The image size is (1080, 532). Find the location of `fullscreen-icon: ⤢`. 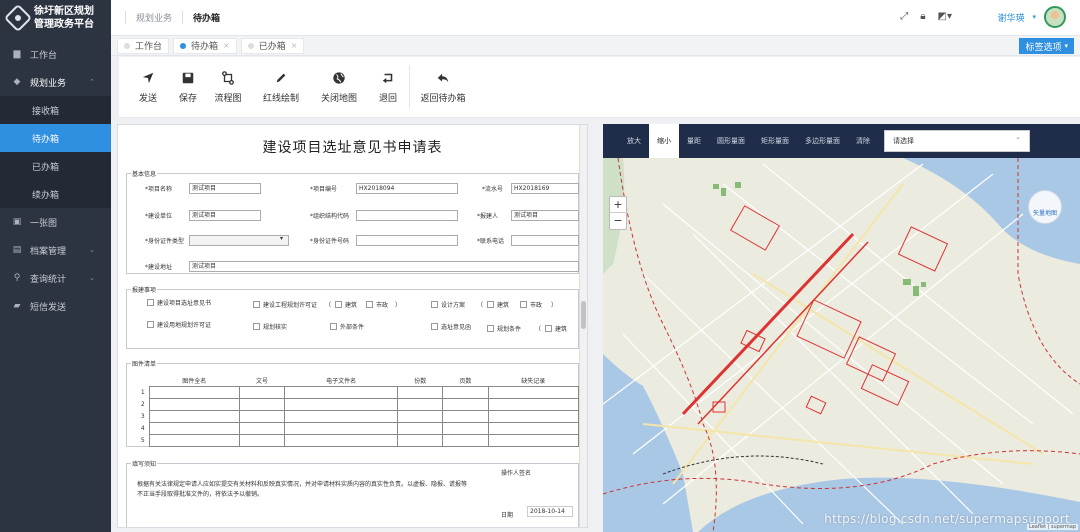

fullscreen-icon: ⤢ is located at coordinates (904, 16).